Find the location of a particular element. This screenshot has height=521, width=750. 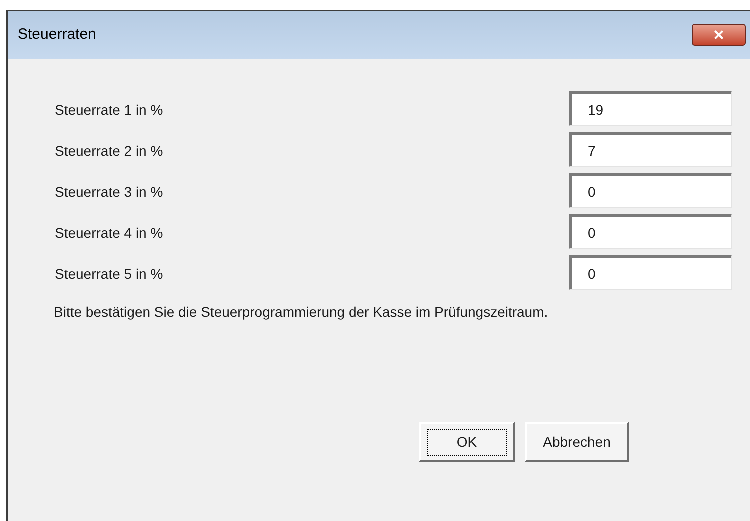

input-field: 7 is located at coordinates (650, 149).